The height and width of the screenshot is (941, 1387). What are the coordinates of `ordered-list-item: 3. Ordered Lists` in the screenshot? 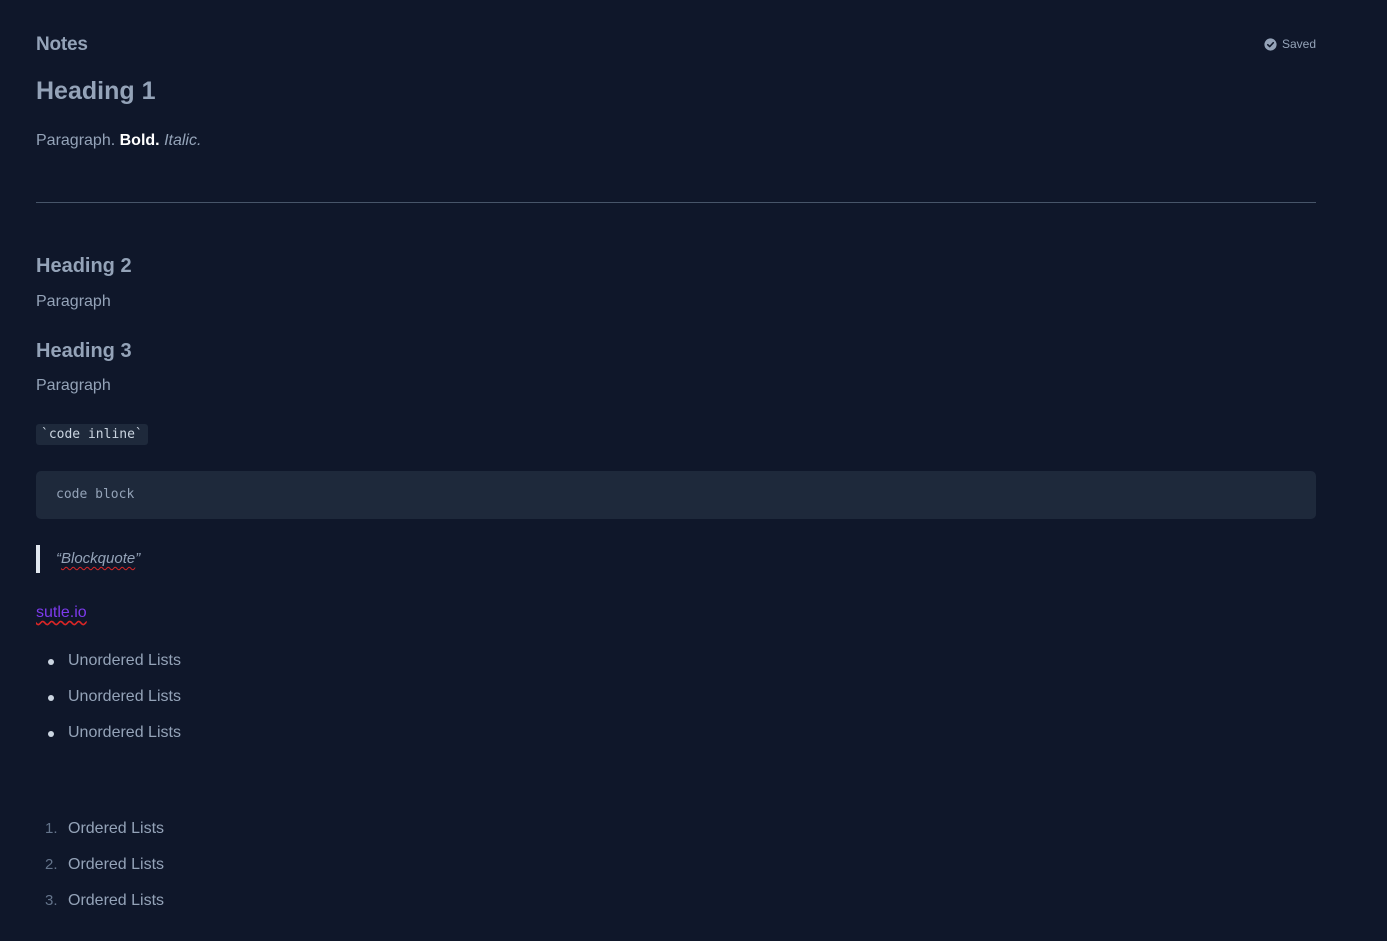 It's located at (100, 901).